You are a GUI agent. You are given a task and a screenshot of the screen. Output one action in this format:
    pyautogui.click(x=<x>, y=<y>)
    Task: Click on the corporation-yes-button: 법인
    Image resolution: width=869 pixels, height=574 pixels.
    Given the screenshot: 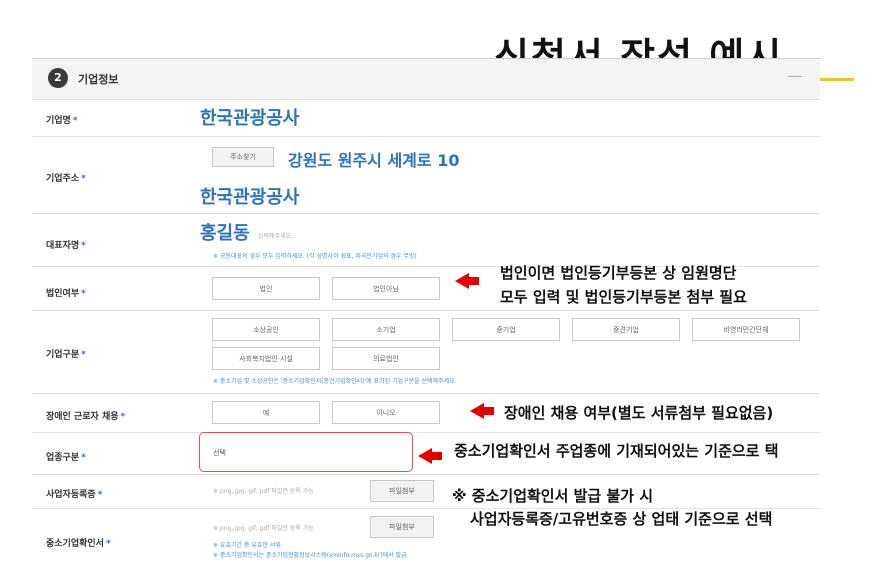 What is the action you would take?
    pyautogui.click(x=266, y=288)
    